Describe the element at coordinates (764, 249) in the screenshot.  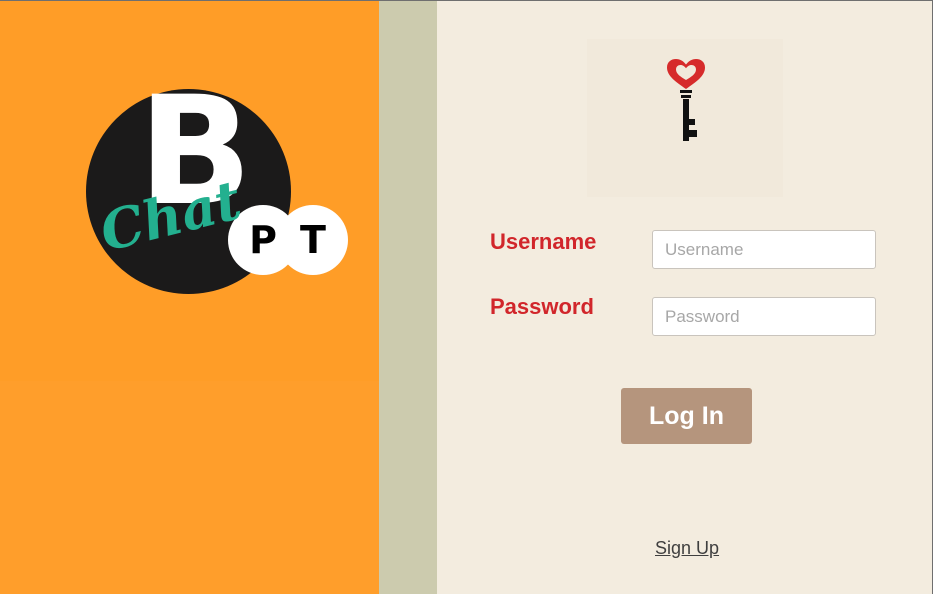
I see `username-input` at that location.